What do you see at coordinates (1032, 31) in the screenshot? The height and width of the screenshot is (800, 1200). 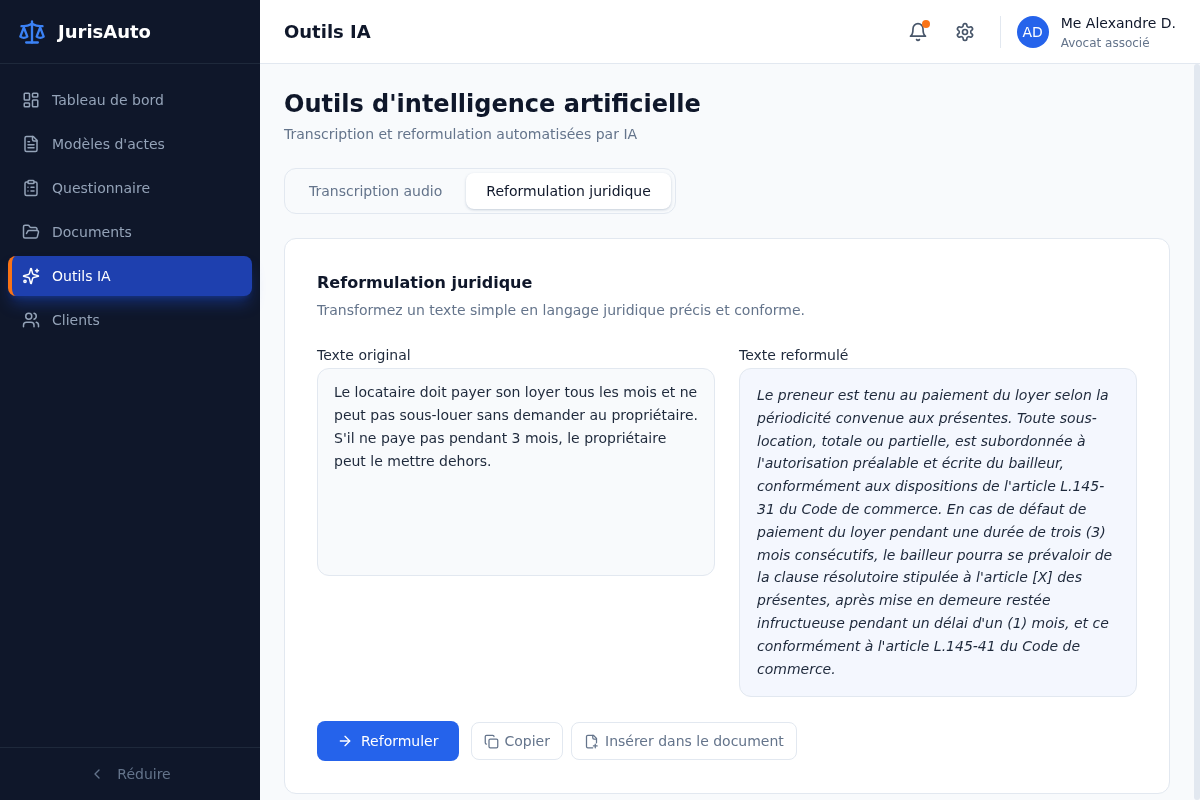 I see `user-avatar: AD` at bounding box center [1032, 31].